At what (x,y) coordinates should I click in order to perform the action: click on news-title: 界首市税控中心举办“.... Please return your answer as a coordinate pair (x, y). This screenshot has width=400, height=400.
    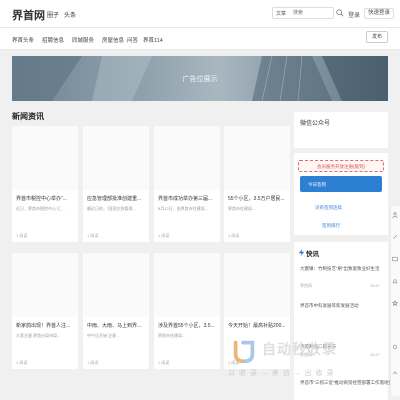
    Looking at the image, I should click on (46, 198).